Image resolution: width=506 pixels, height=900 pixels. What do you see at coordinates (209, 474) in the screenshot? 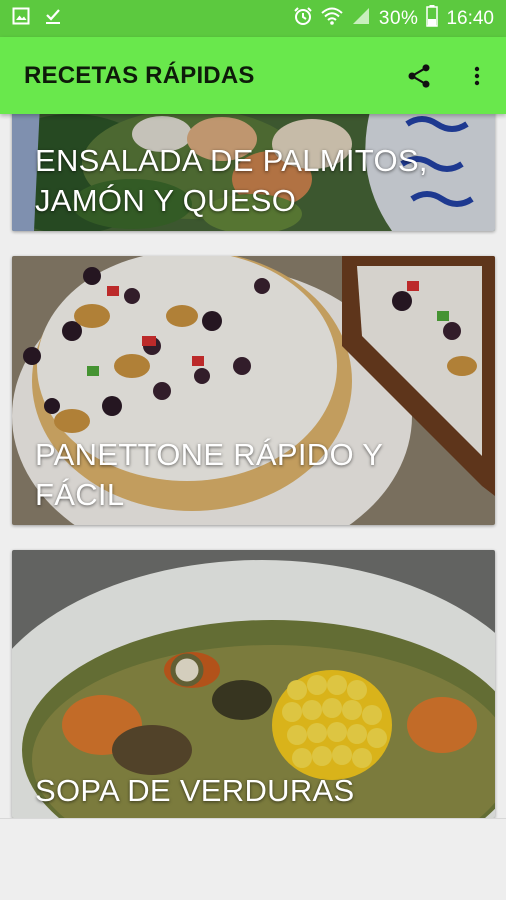
I see `recipe-title: PANETTONE RÁPIDO Y FÁCIL` at bounding box center [209, 474].